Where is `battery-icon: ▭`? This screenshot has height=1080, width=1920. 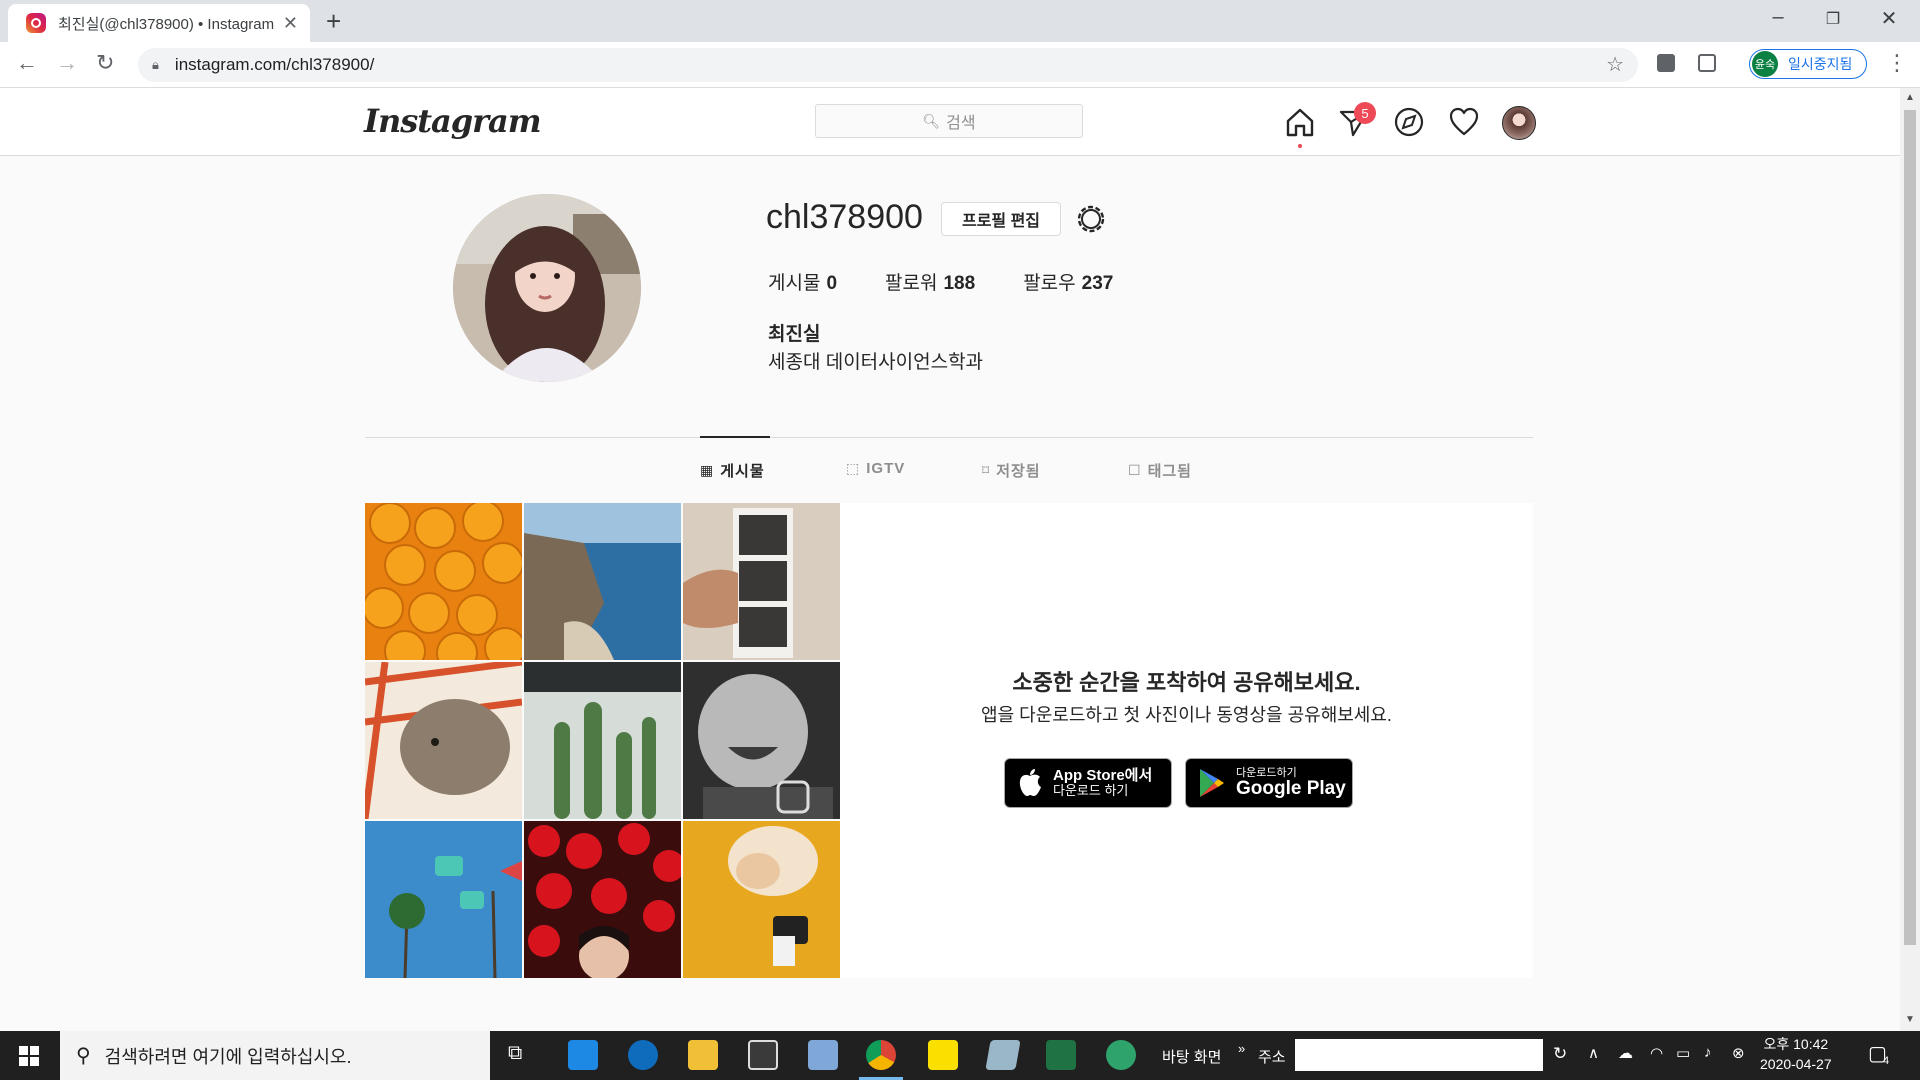 battery-icon: ▭ is located at coordinates (1683, 1053).